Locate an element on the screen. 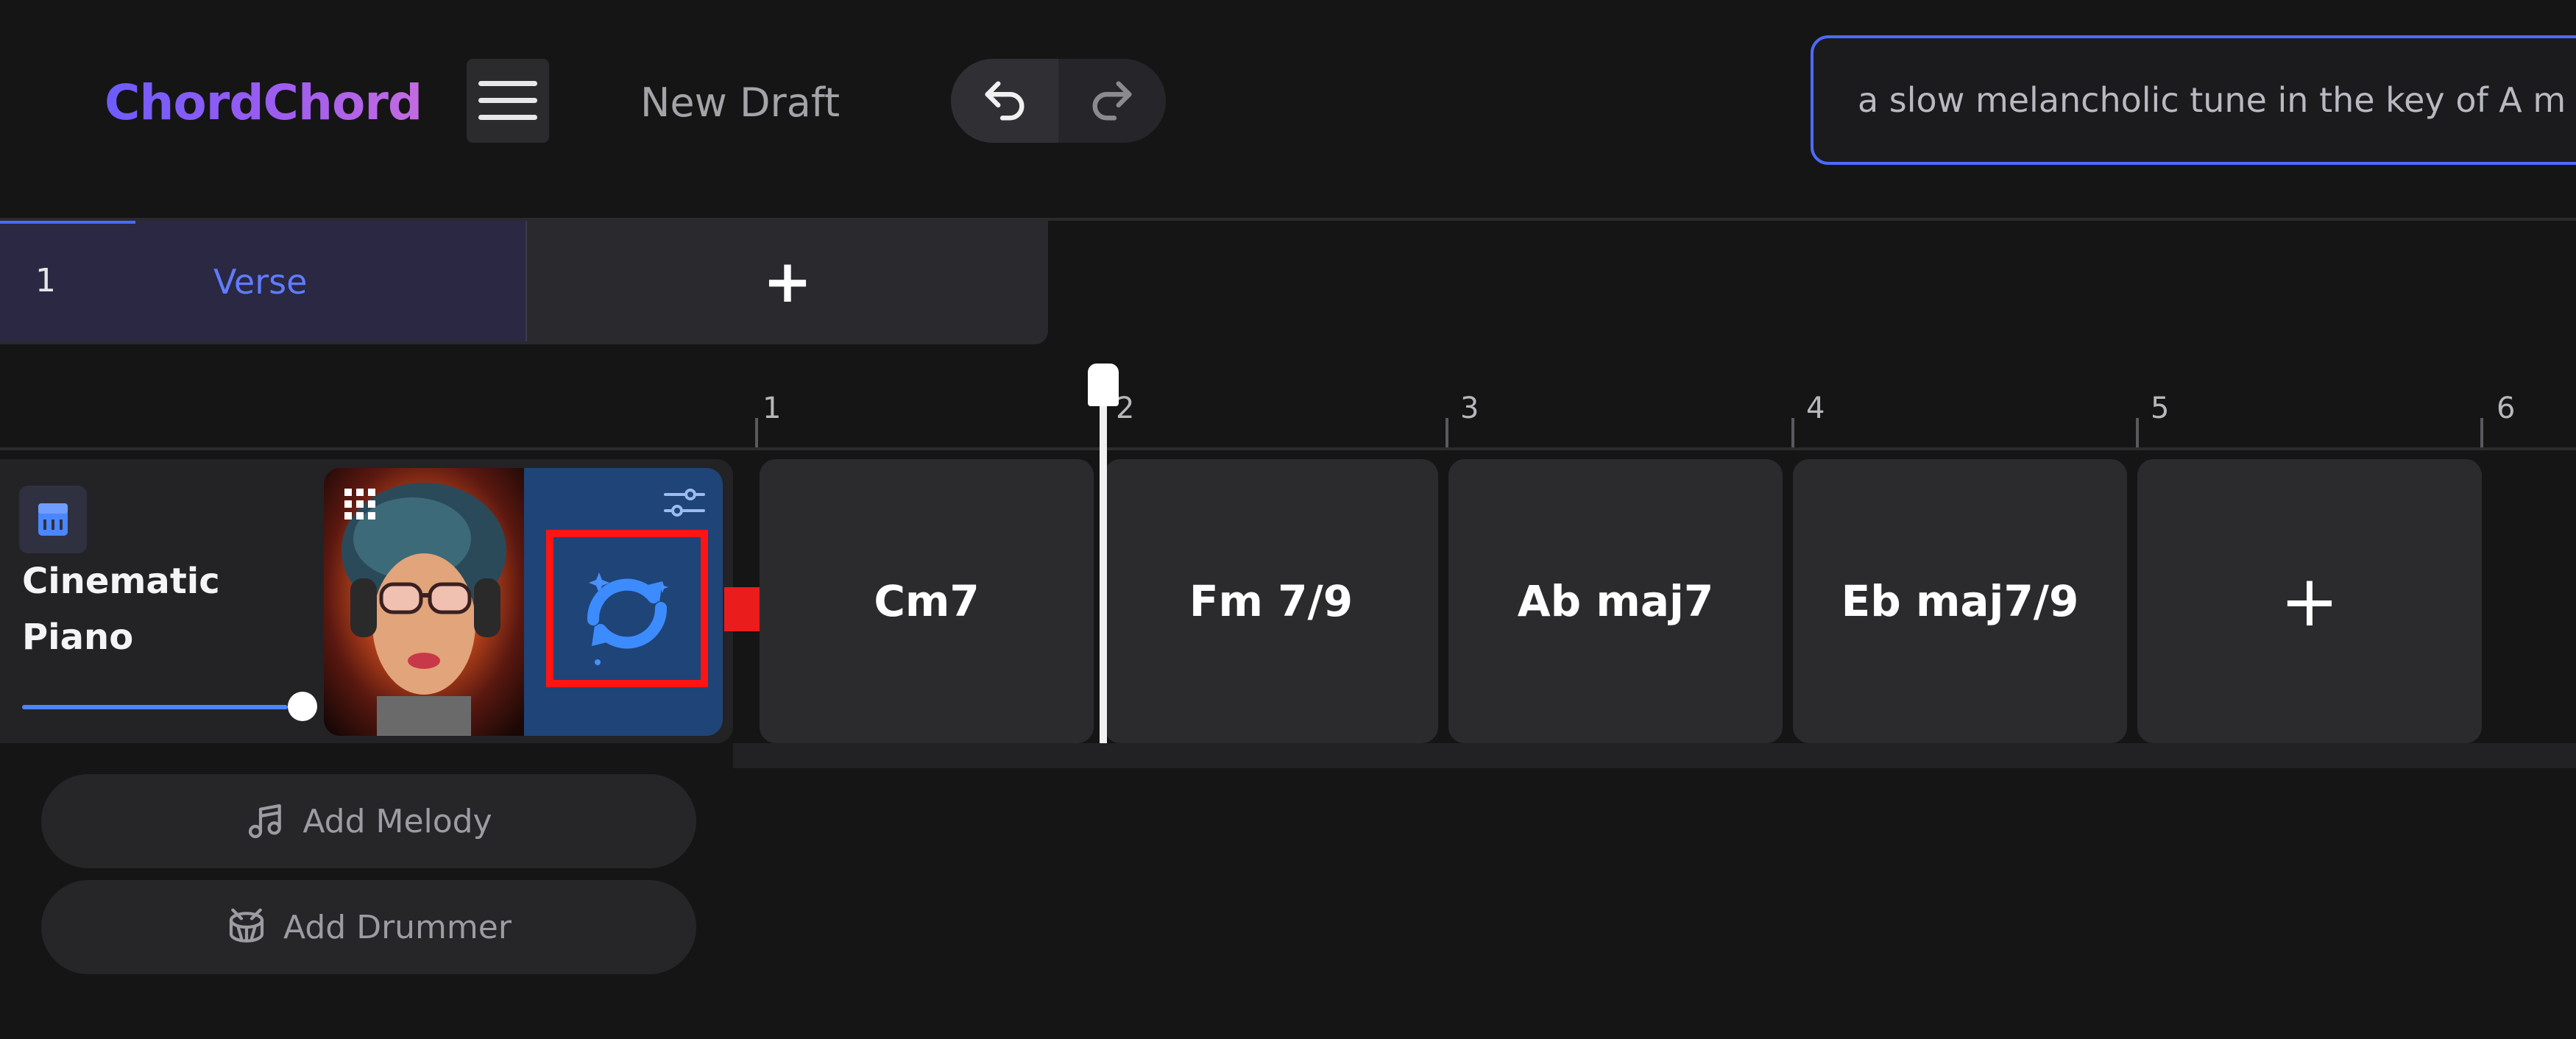 The height and width of the screenshot is (1039, 2576). draft-title: New Draft is located at coordinates (740, 103).